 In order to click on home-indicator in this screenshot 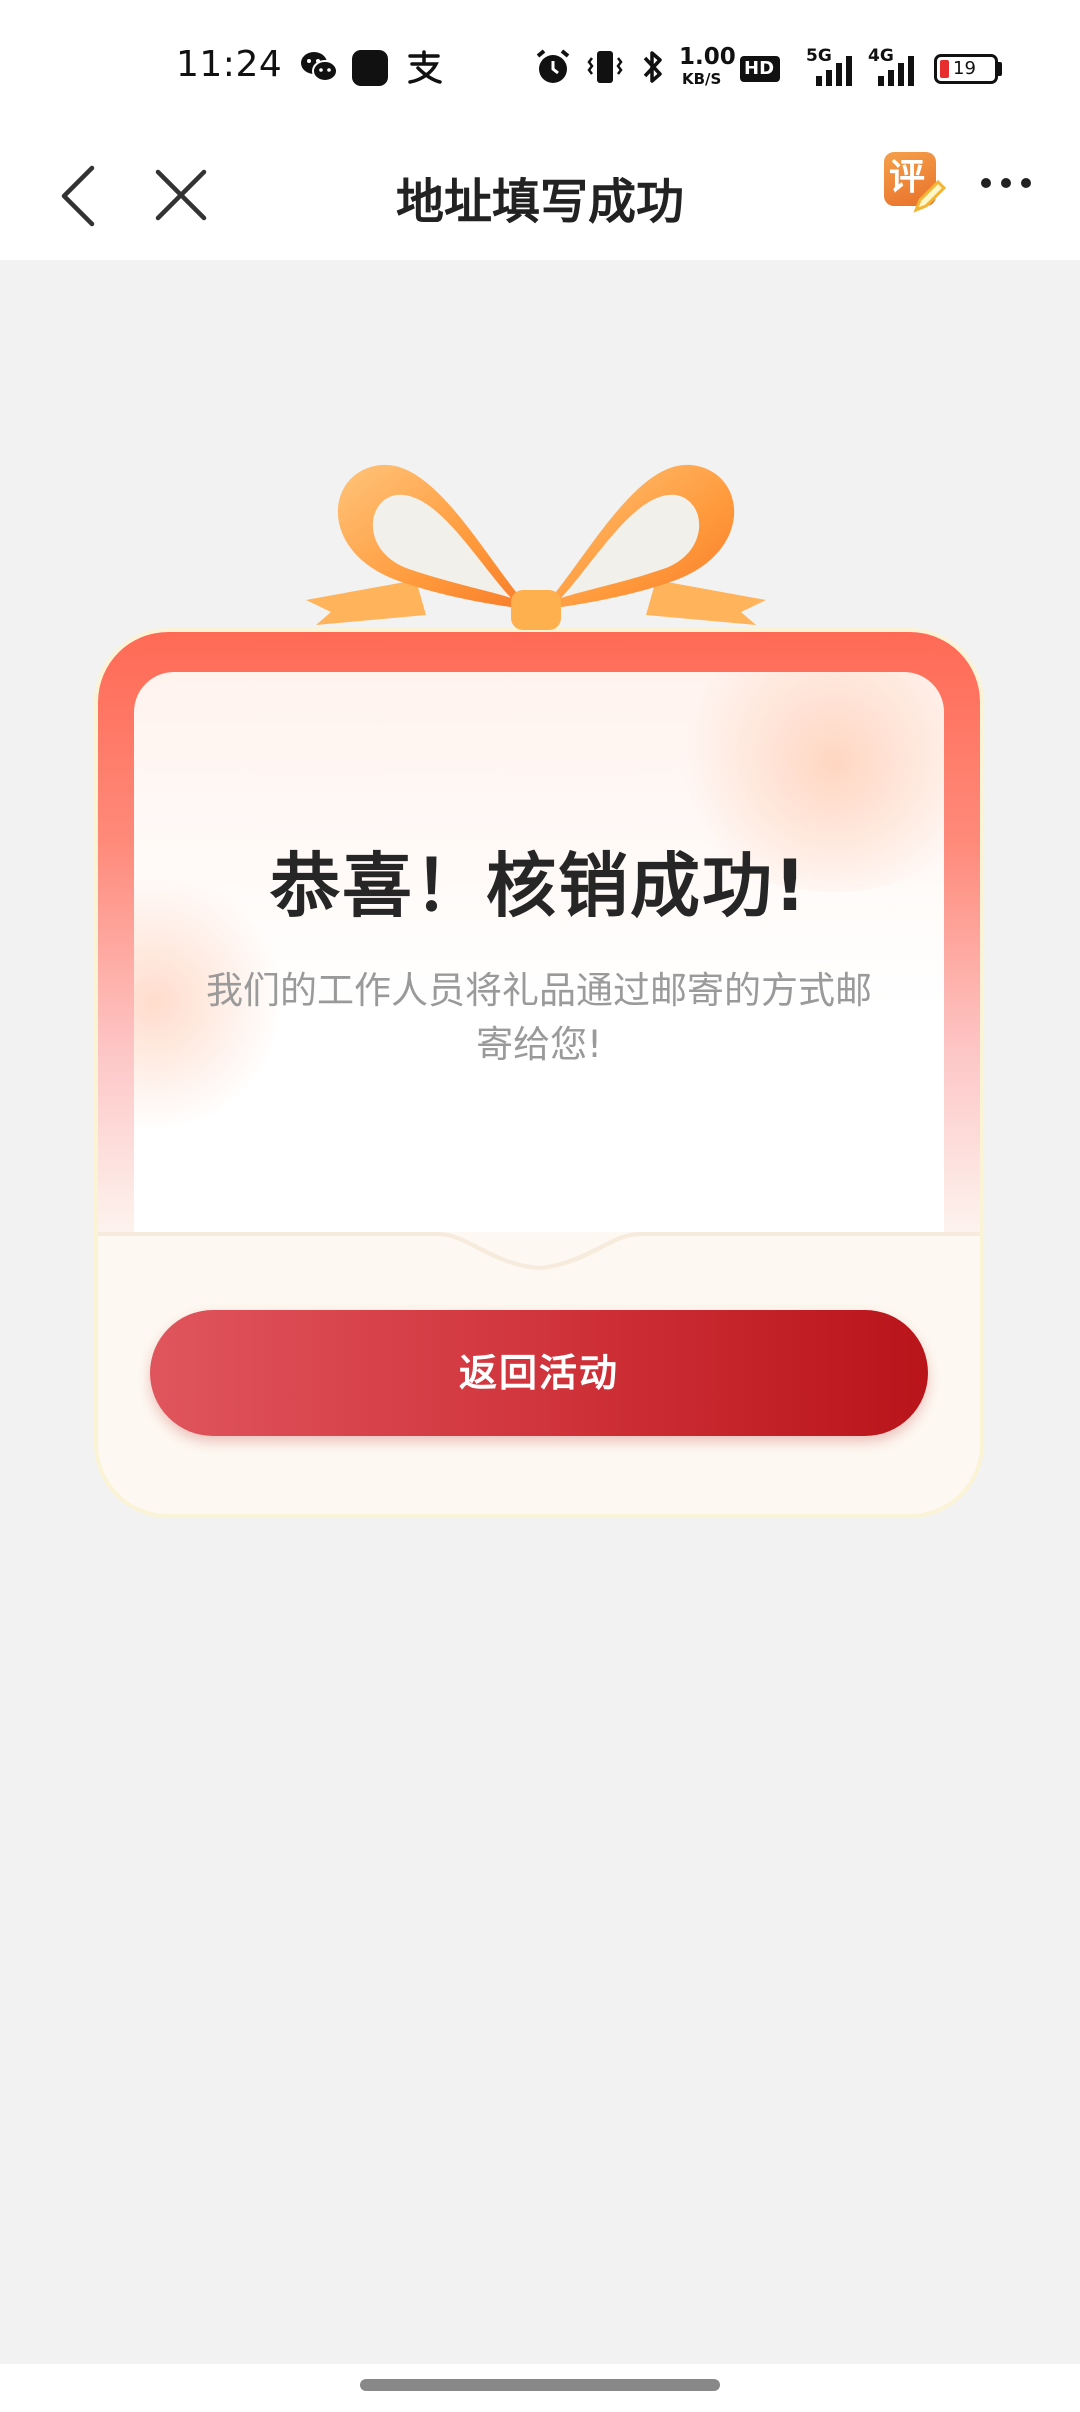, I will do `click(540, 2385)`.